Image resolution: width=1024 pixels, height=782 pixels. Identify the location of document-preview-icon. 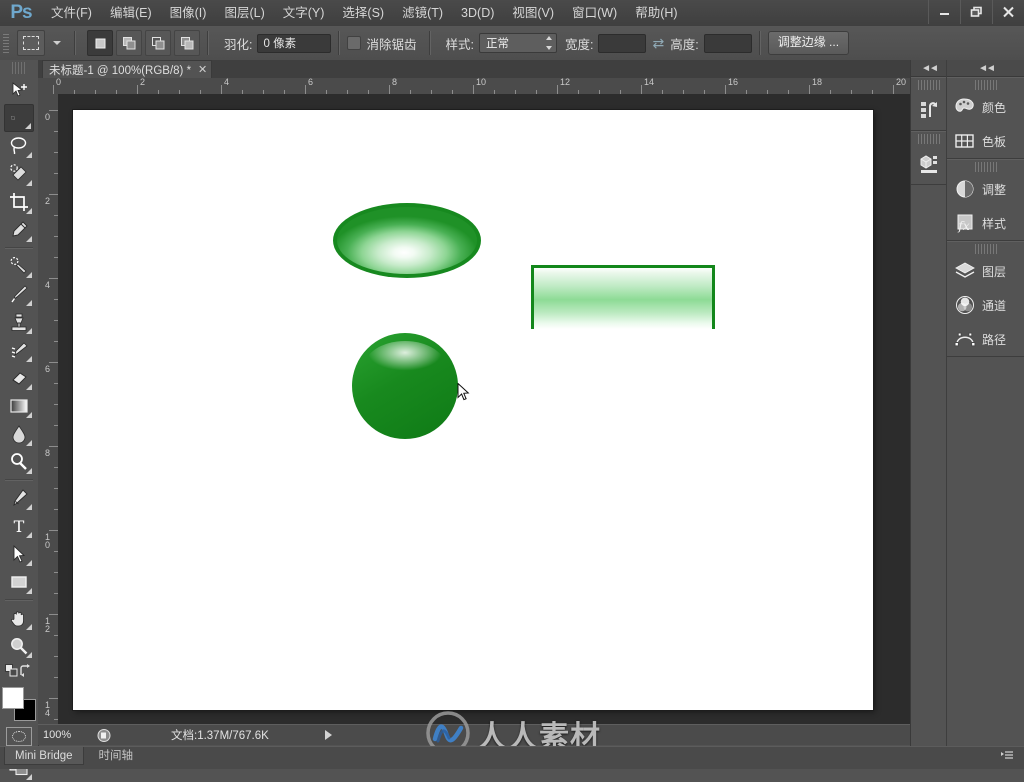
(104, 735).